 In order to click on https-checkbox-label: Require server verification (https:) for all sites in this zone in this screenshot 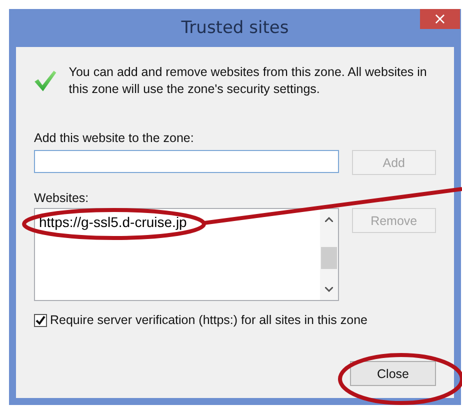, I will do `click(209, 320)`.